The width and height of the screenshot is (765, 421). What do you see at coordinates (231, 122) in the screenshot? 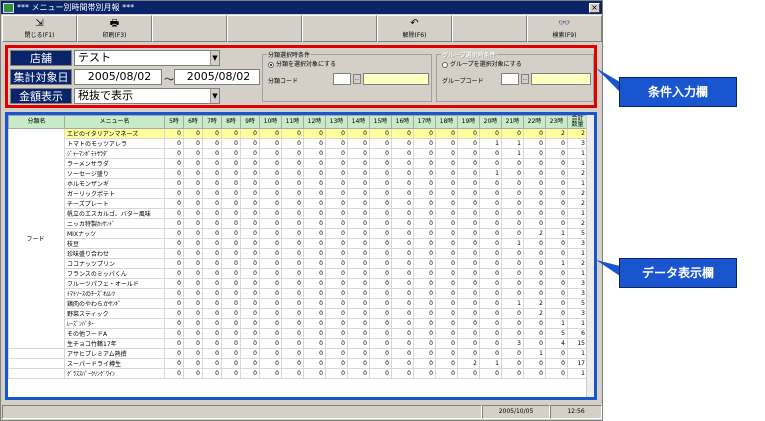
I see `column-header: 8時` at bounding box center [231, 122].